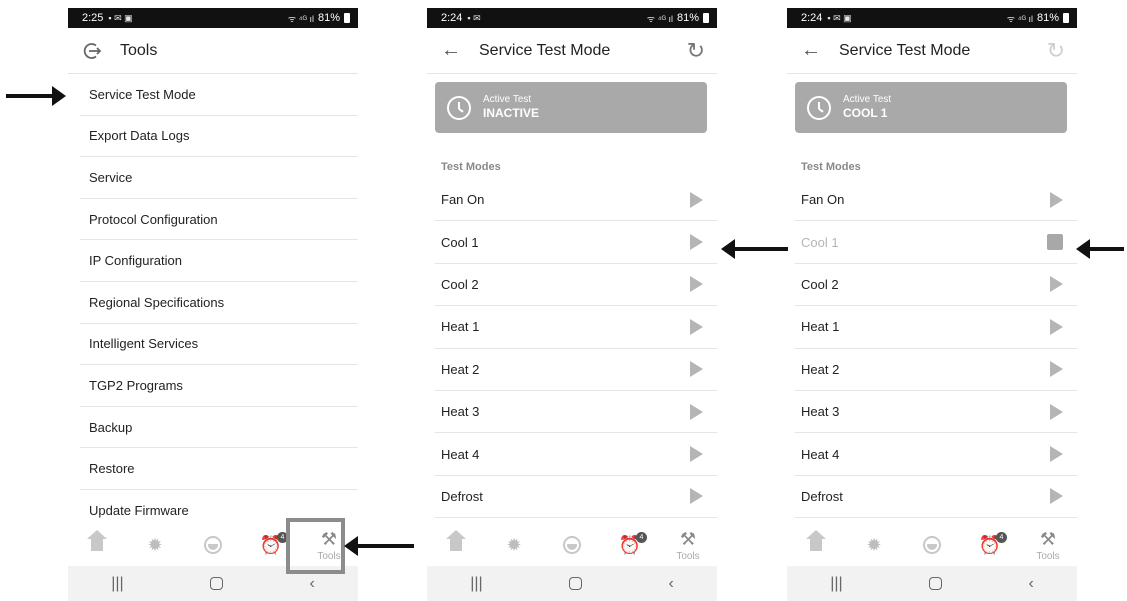  Describe the element at coordinates (213, 51) in the screenshot. I see `app-header: Tools` at that location.